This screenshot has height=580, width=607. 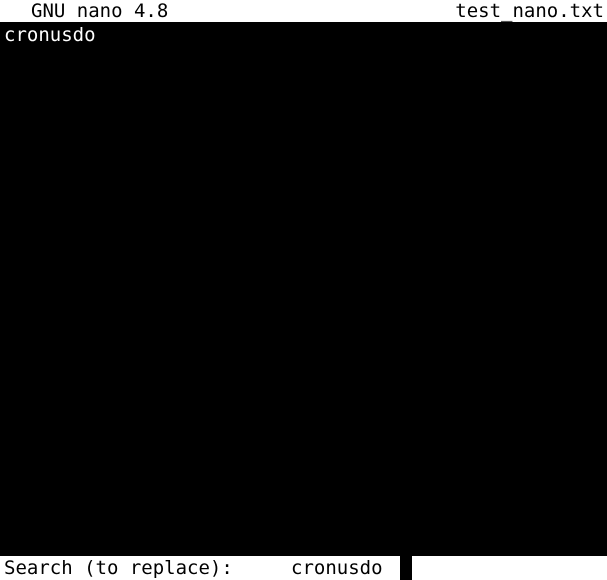 I want to click on prompt-label: Search (to replace):, so click(x=118, y=568).